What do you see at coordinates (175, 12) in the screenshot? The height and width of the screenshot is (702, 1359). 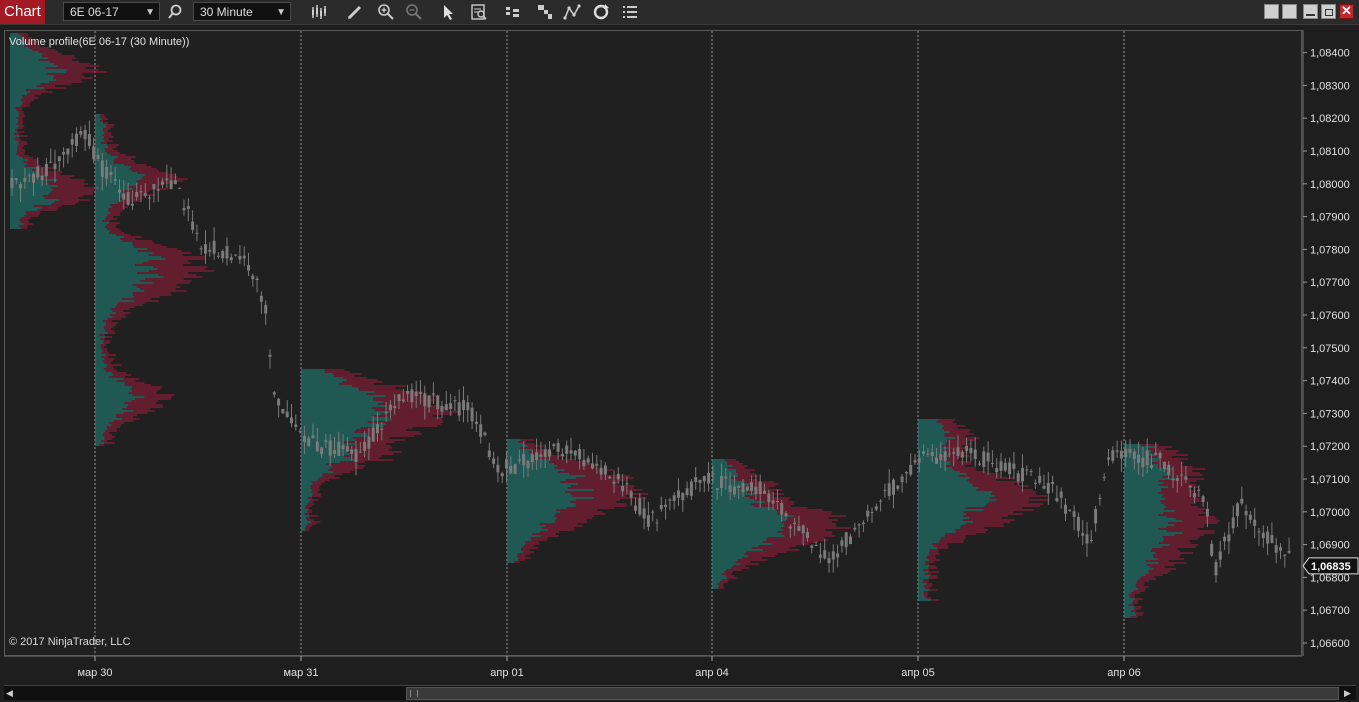 I see `search-icon` at bounding box center [175, 12].